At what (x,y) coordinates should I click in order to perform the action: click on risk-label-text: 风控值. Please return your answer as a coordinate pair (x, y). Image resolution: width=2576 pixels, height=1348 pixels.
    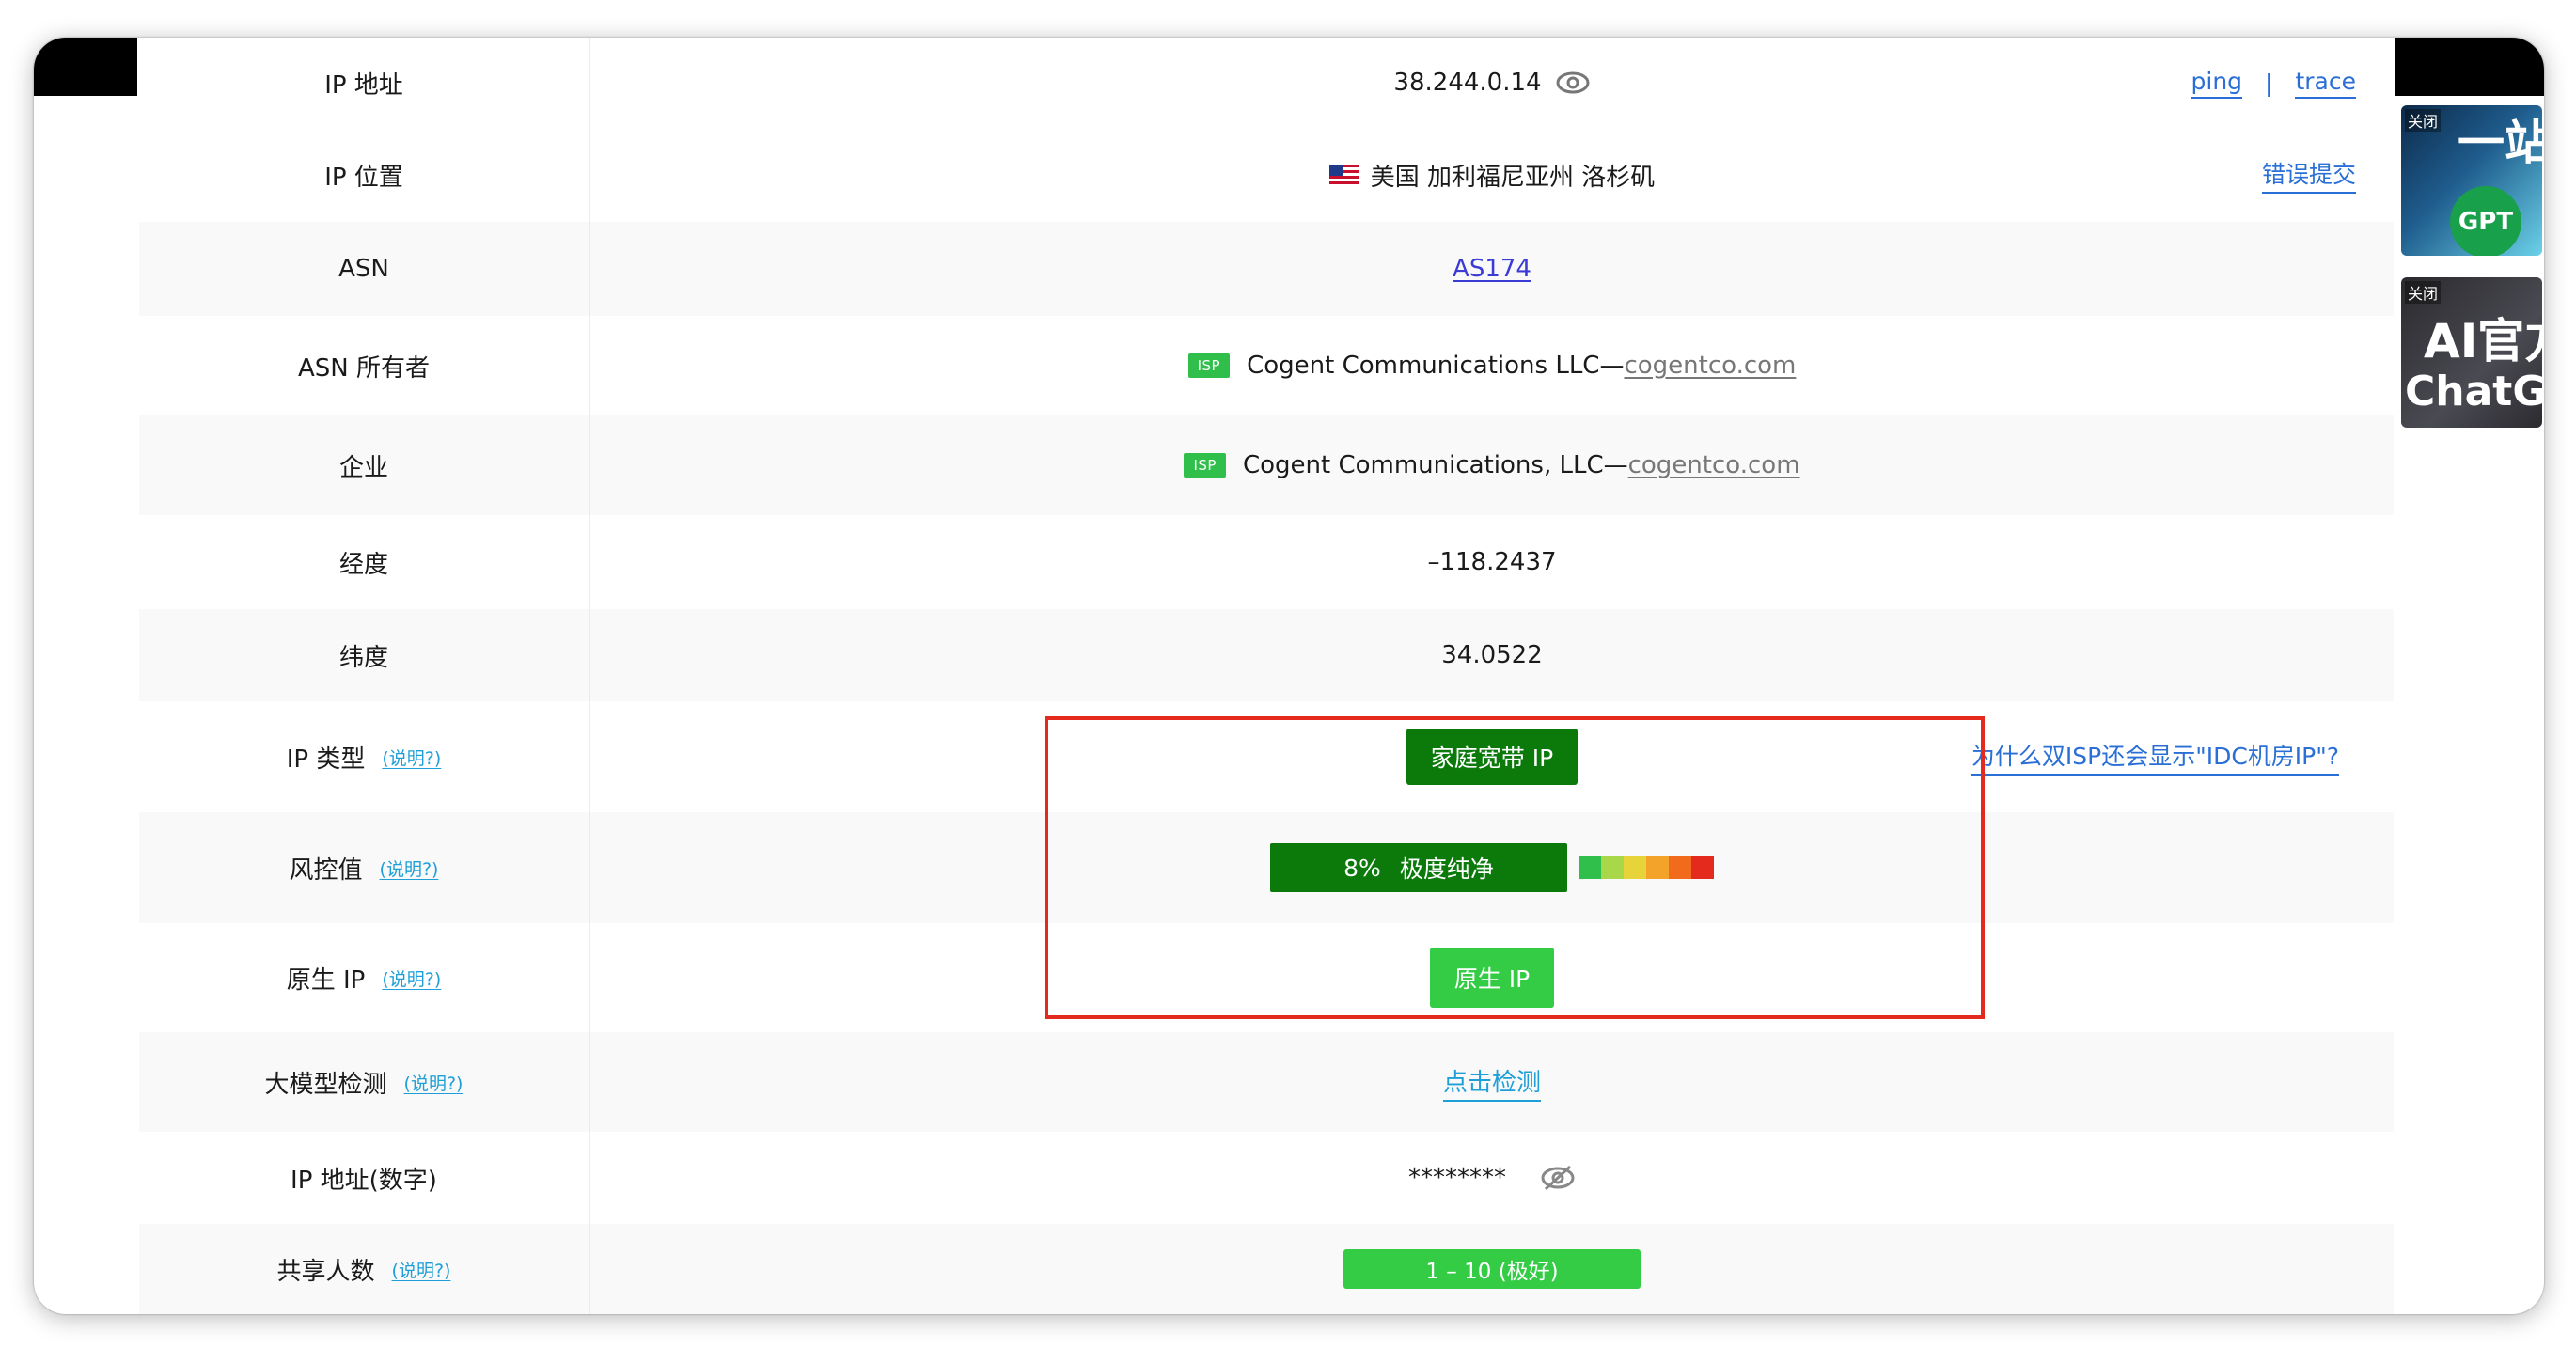
    Looking at the image, I should click on (326, 870).